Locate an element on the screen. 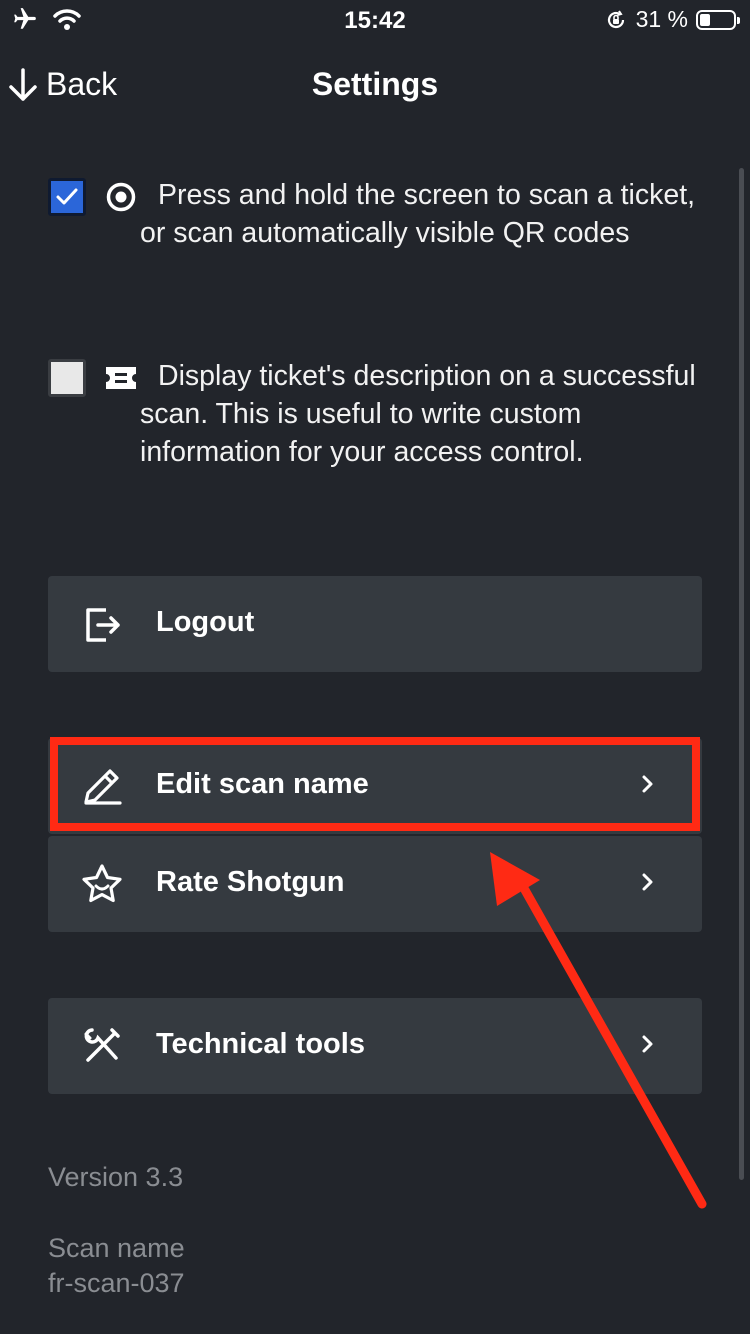 This screenshot has width=750, height=1334. logout-label: Logout is located at coordinates (205, 622).